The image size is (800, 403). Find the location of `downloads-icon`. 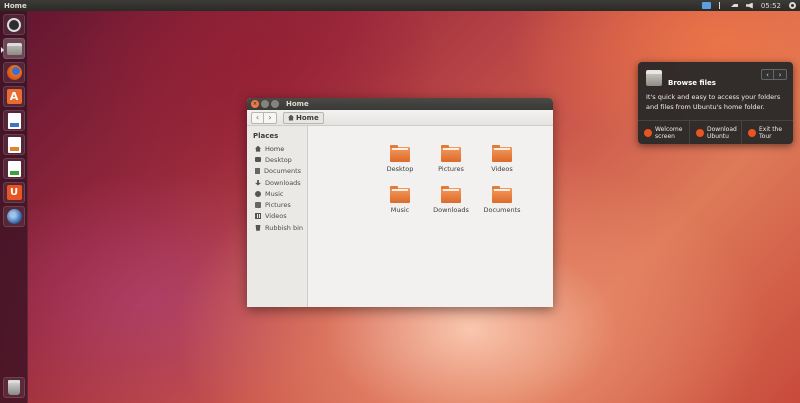

downloads-icon is located at coordinates (258, 182).